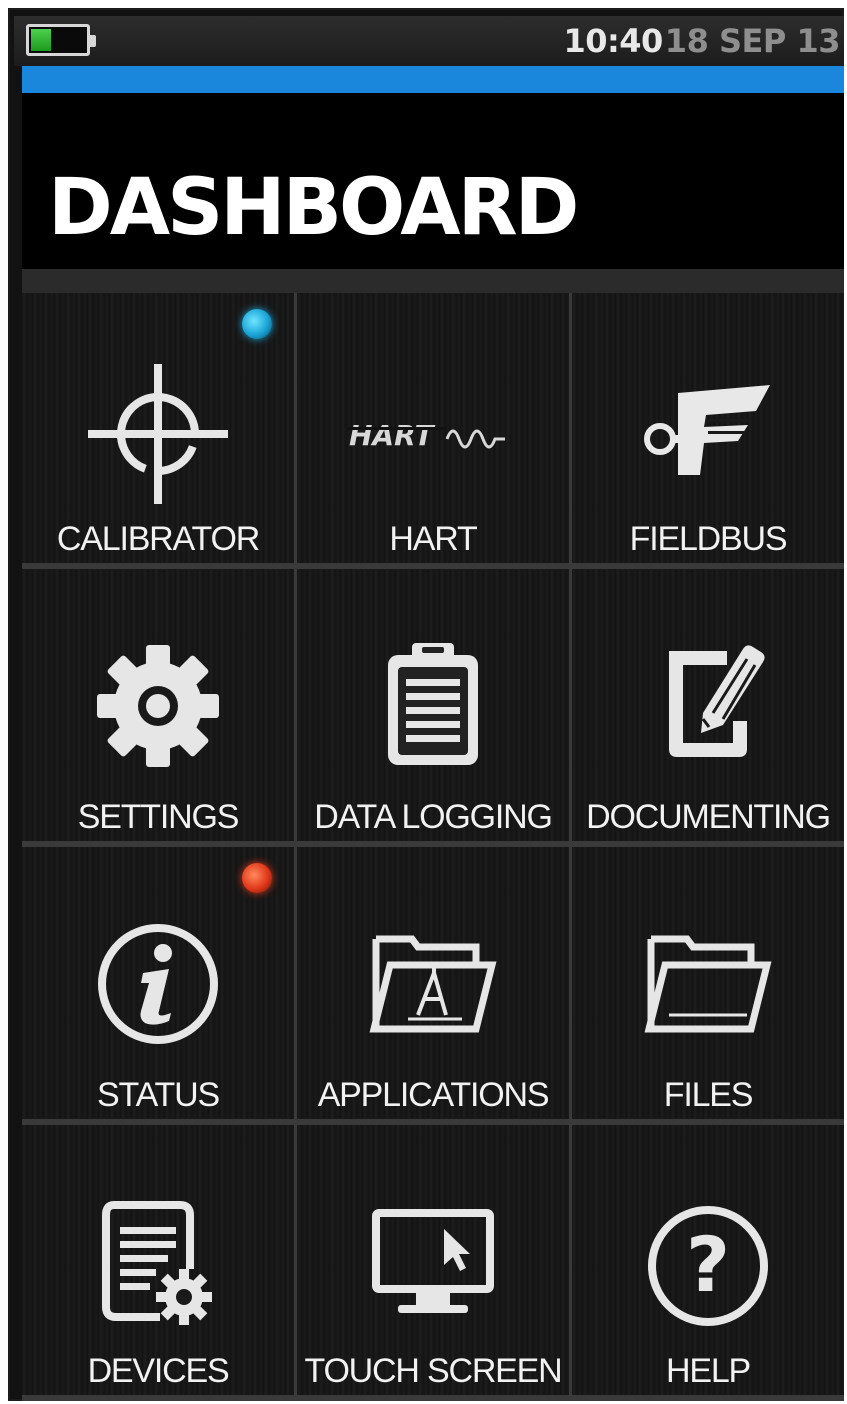 Image resolution: width=847 pixels, height=1404 pixels. I want to click on tile-calibrator: CALIBRATOR, so click(158, 428).